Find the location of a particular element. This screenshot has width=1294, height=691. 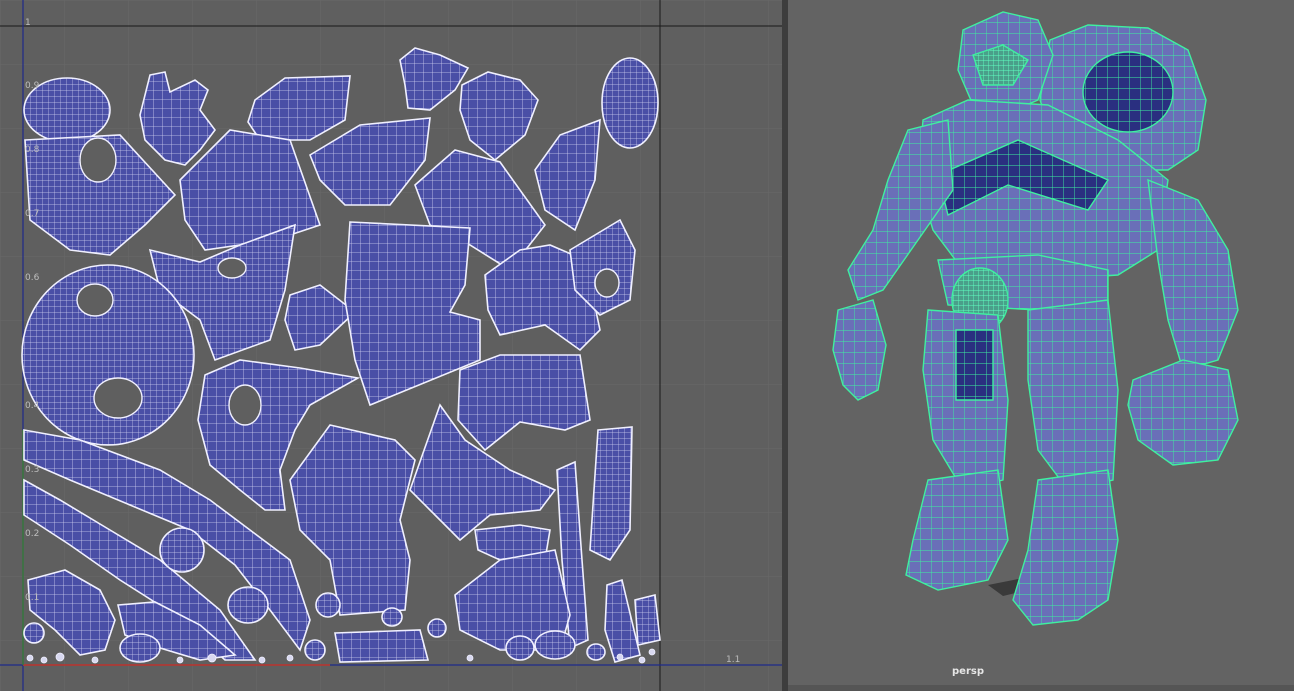

viewport-bottom-border is located at coordinates (1041, 688).